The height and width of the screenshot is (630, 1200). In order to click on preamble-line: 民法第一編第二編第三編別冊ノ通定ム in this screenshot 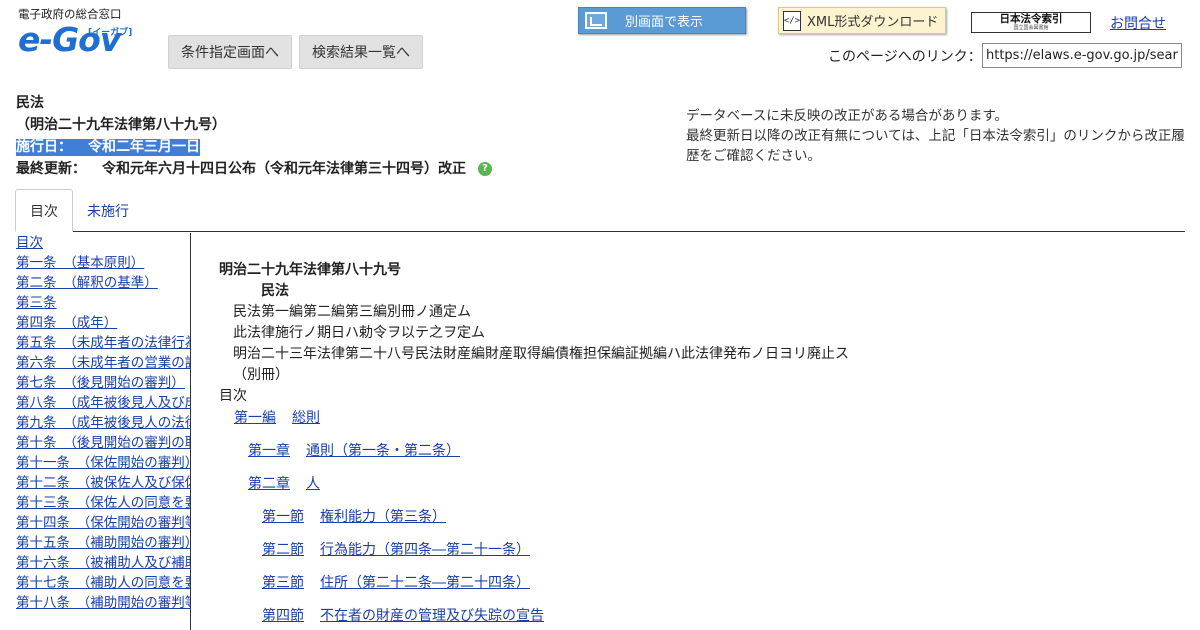, I will do `click(352, 312)`.